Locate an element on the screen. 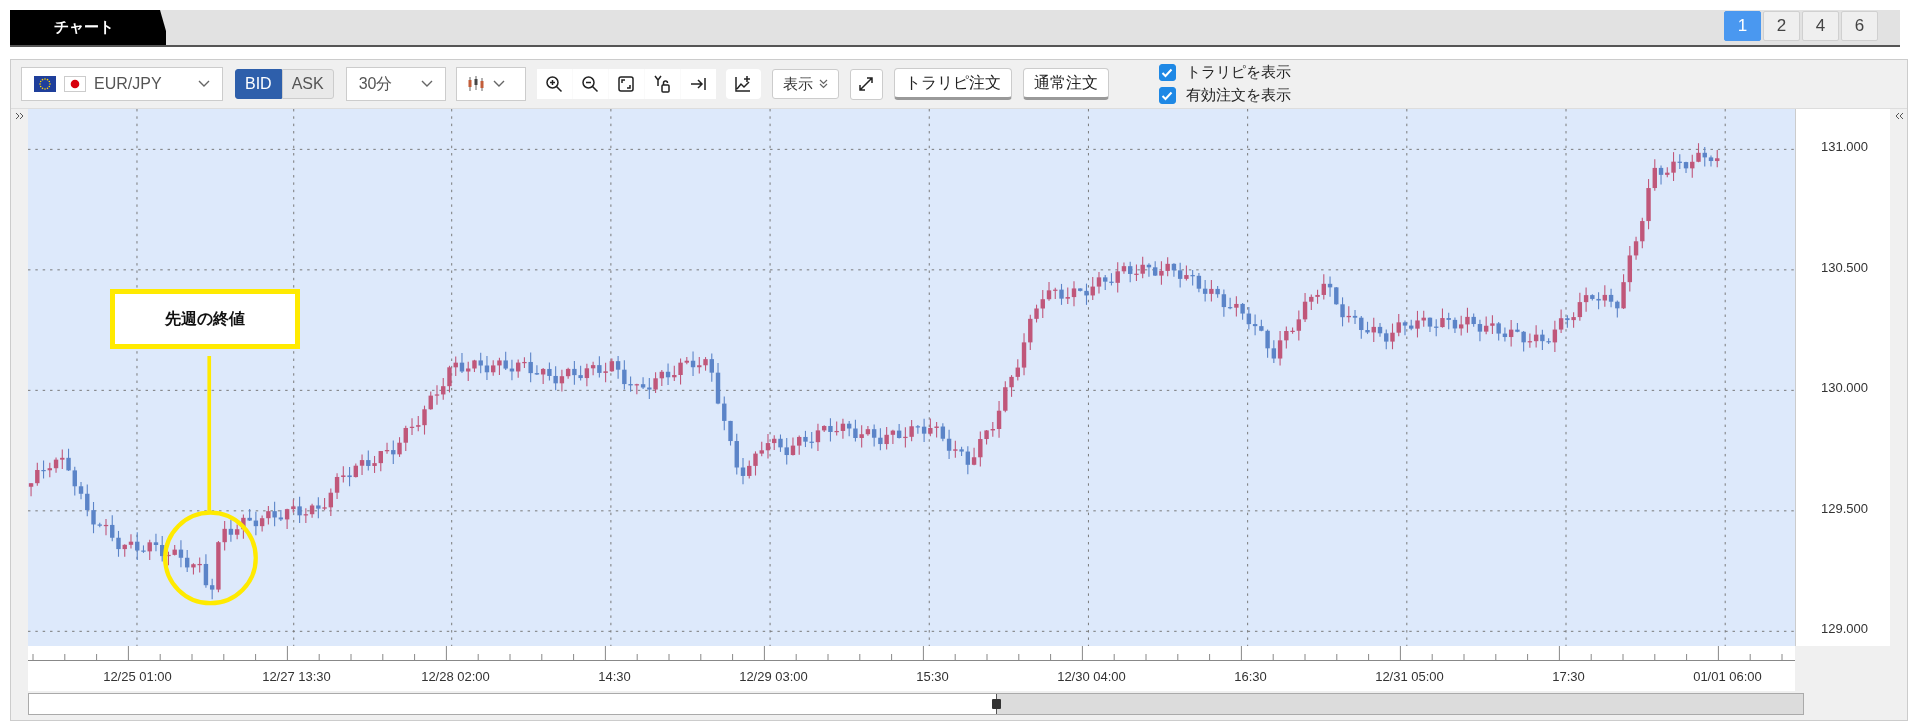  expand-left-icon is located at coordinates (19, 116).